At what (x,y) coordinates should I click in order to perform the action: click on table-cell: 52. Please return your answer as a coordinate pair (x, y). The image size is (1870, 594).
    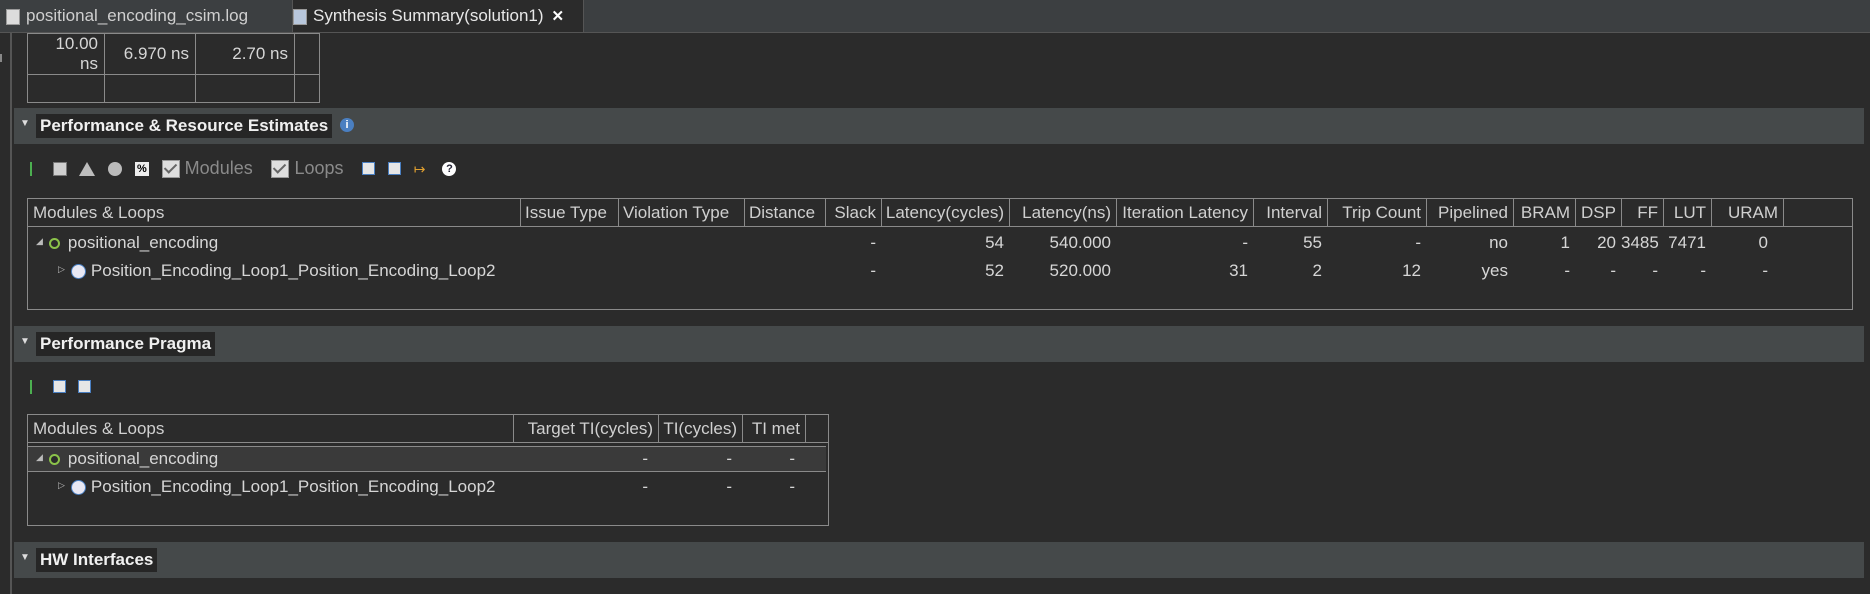
    Looking at the image, I should click on (994, 270).